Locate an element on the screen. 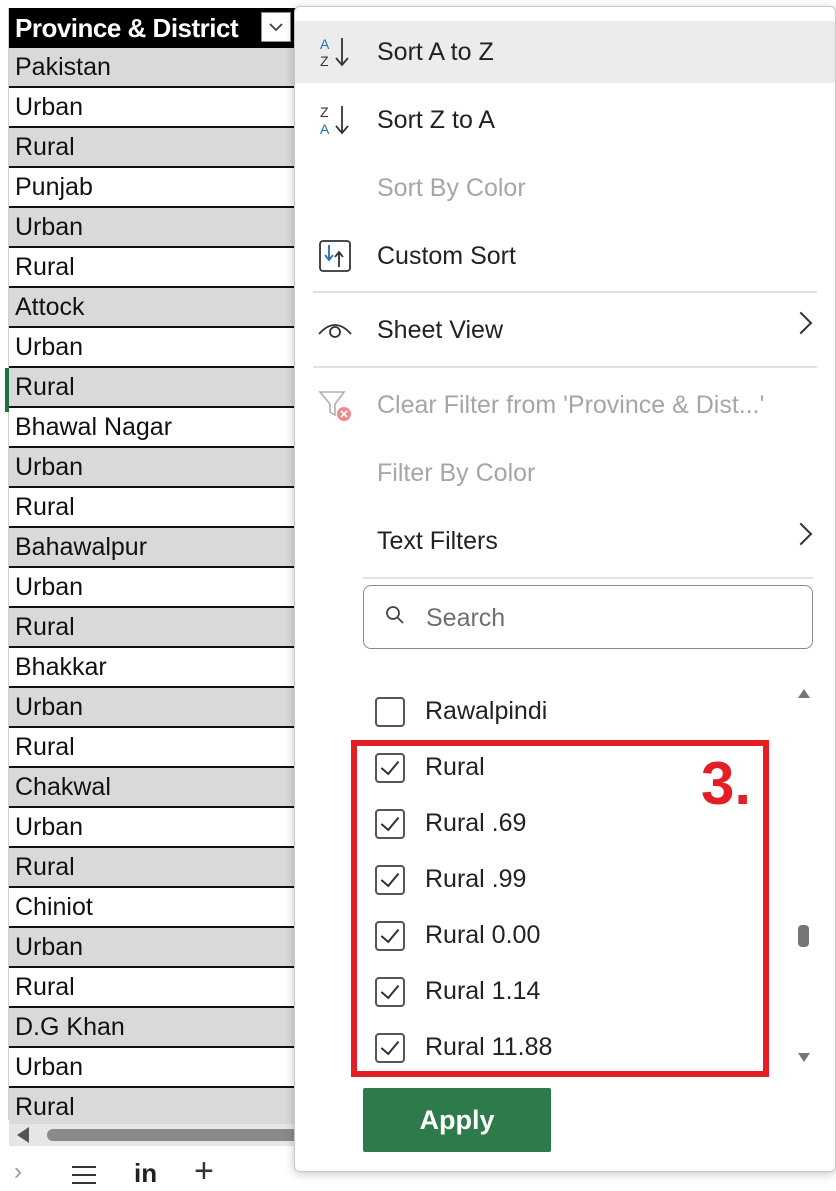 The image size is (836, 1191). sheet-tab: in is located at coordinates (145, 1173).